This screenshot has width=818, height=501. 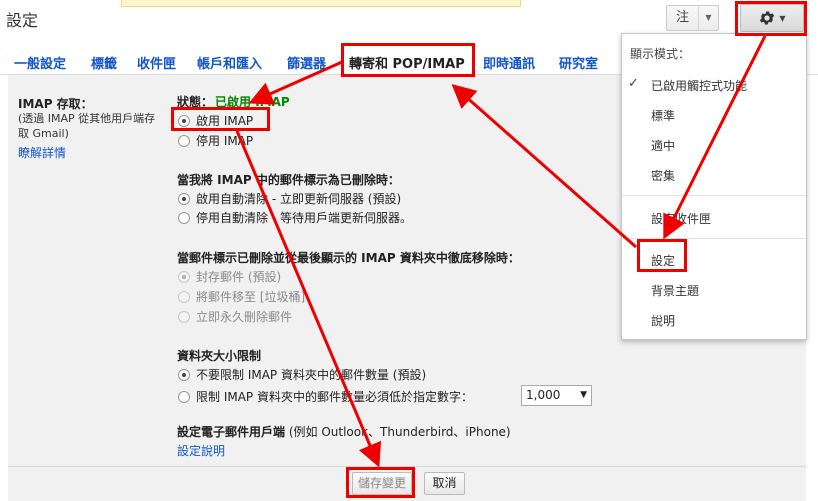 I want to click on delete-forever-radio: 立即永久刪除郵件, so click(x=235, y=316).